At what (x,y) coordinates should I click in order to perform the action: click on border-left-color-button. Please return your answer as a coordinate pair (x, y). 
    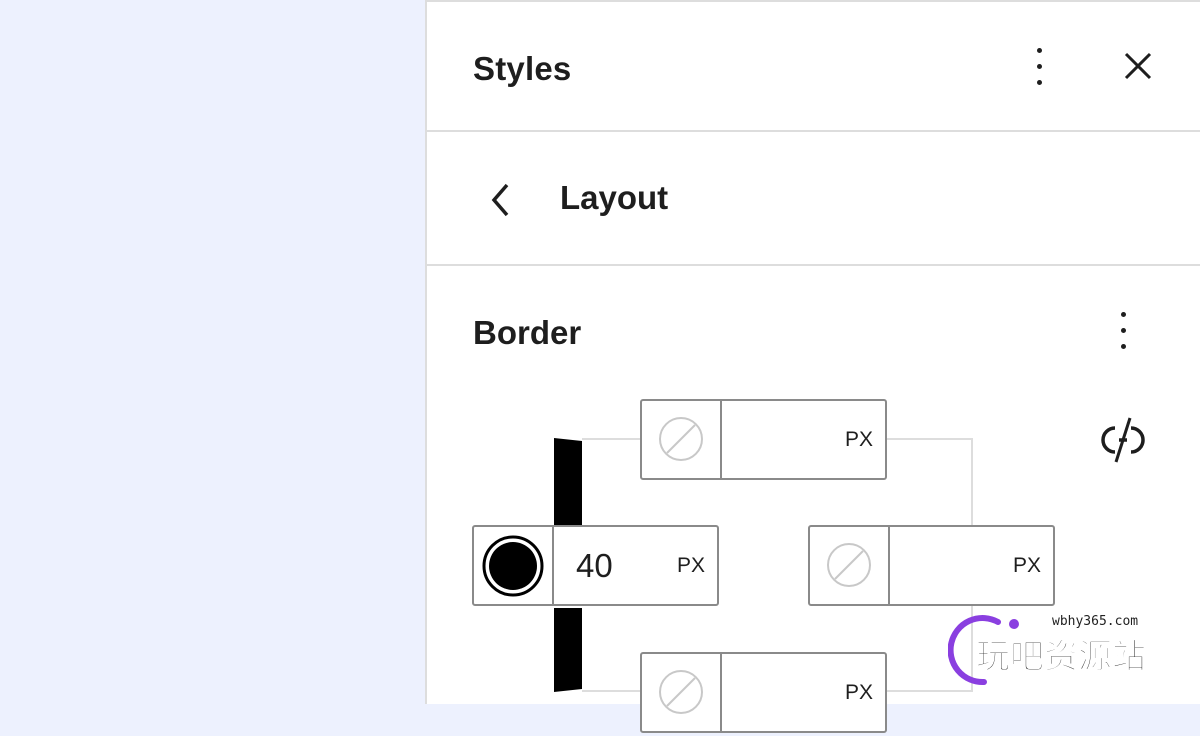
    Looking at the image, I should click on (514, 565).